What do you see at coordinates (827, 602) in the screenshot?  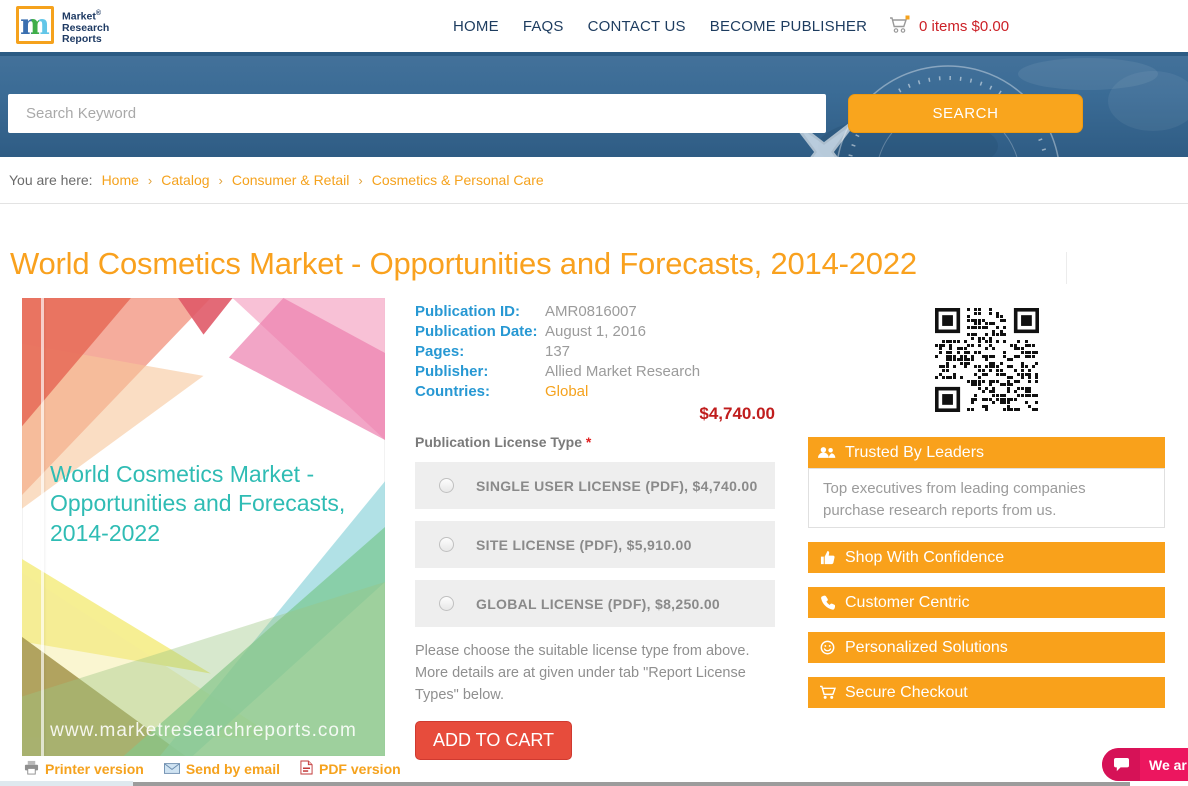 I see `phone-icon` at bounding box center [827, 602].